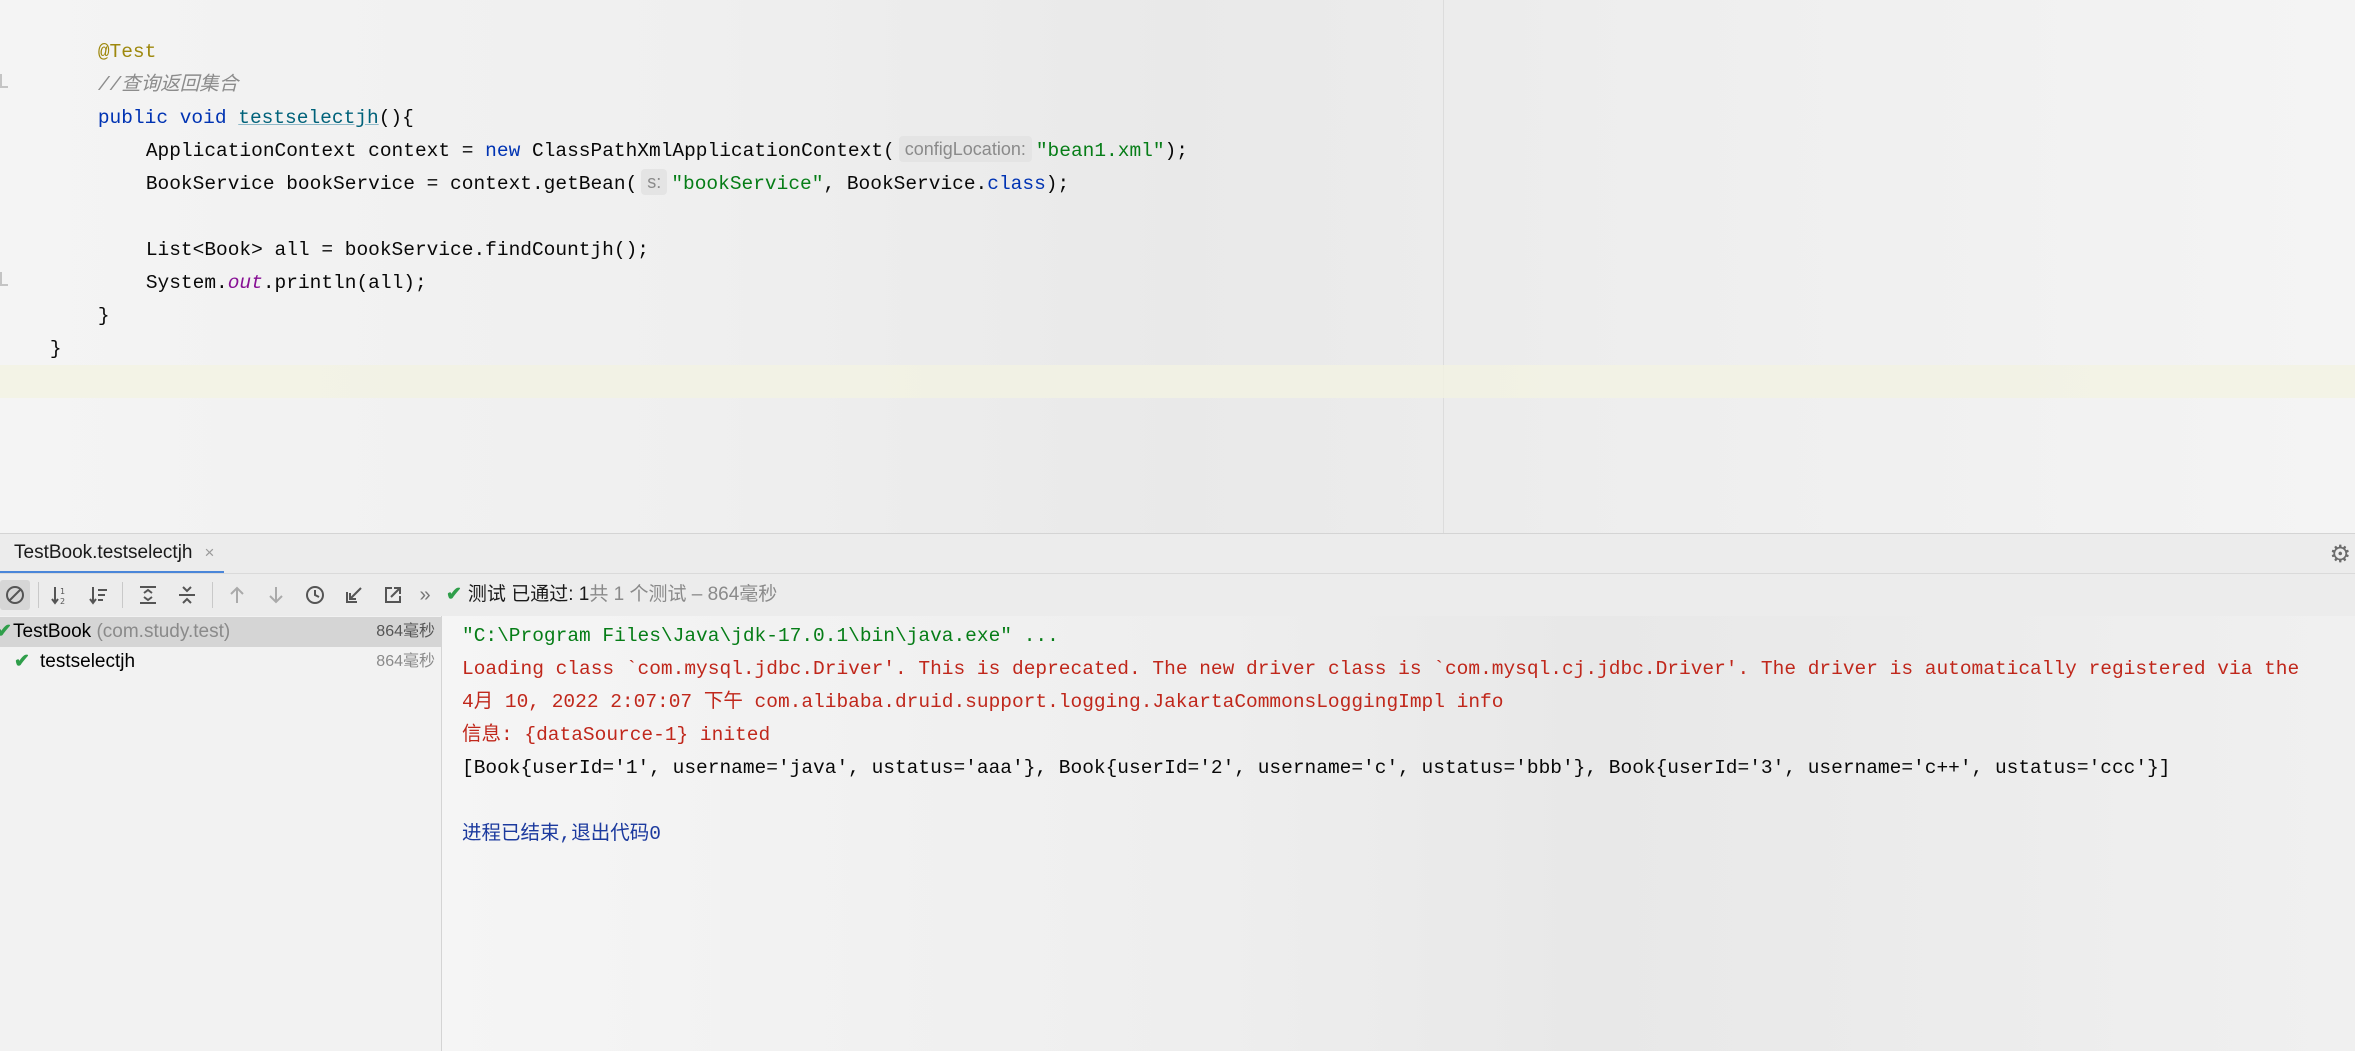 The height and width of the screenshot is (1051, 2355). I want to click on console-line-exit-code: 进程已结束,退出代码0, so click(561, 834).